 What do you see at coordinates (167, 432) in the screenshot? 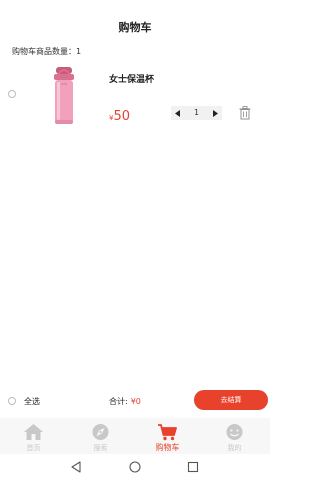
I see `cart-icon` at bounding box center [167, 432].